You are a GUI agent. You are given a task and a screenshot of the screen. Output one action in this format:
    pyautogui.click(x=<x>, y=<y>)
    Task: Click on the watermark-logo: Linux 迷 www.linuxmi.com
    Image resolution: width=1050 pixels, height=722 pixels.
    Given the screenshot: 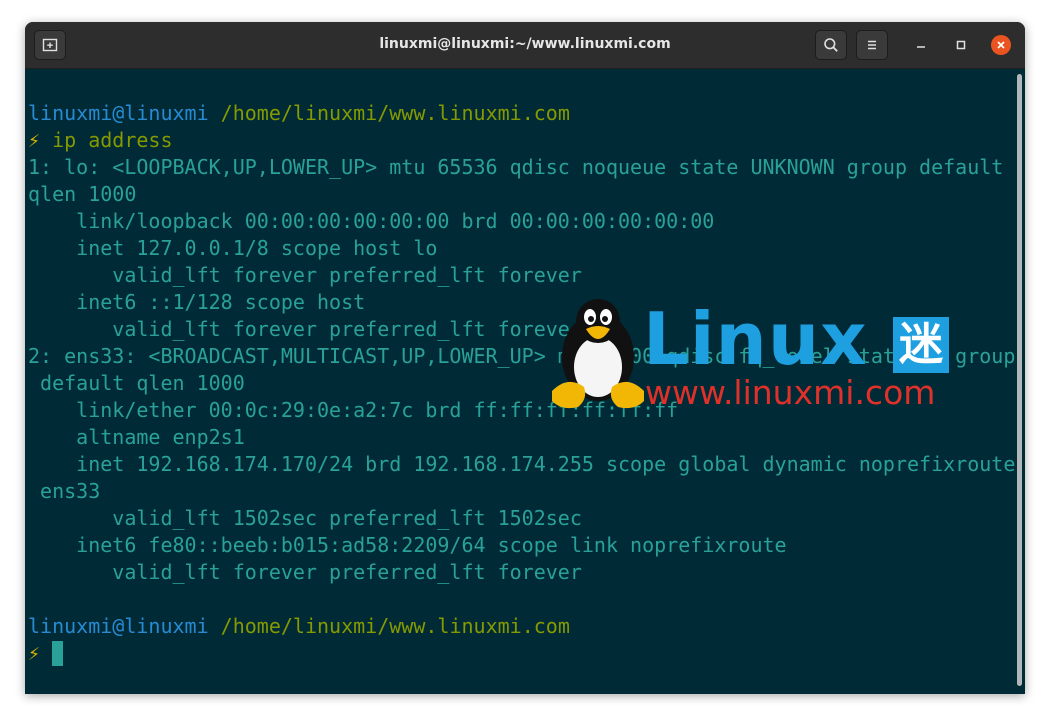 What is the action you would take?
    pyautogui.click(x=753, y=355)
    